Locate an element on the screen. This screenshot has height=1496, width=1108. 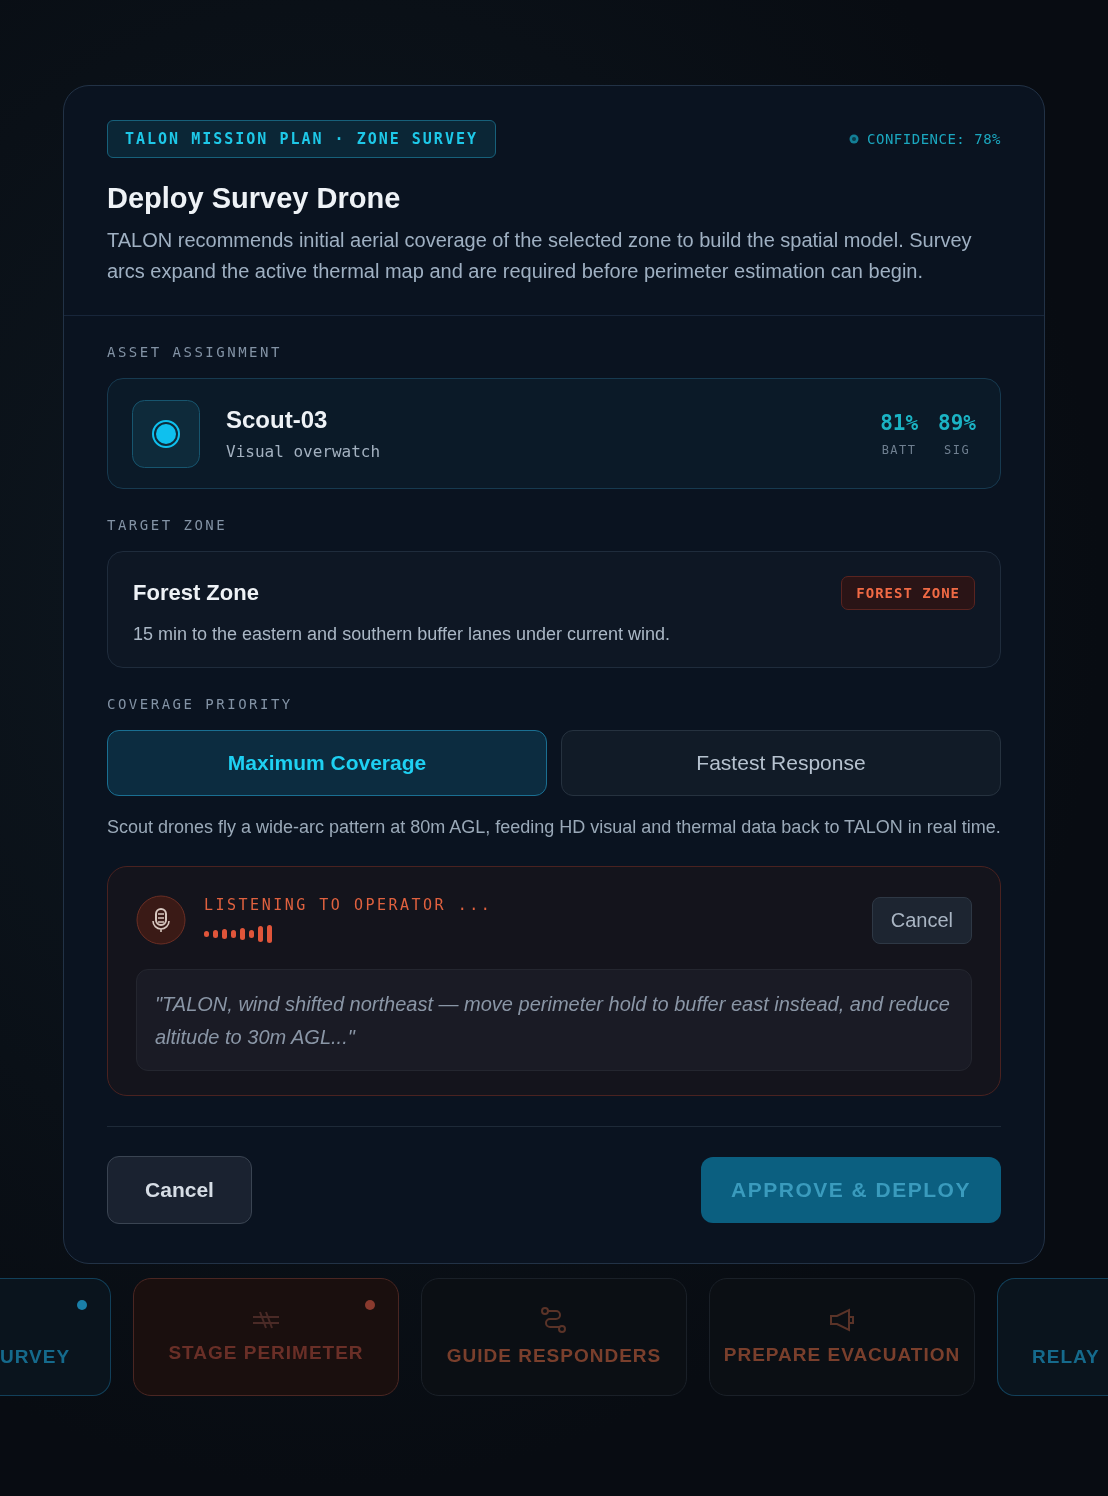
voice-transcript: "TALON, wind shifted northeast — move perimeter hold to buffer east instead, and reduce altitude to 30m AGL..." is located at coordinates (554, 1020).